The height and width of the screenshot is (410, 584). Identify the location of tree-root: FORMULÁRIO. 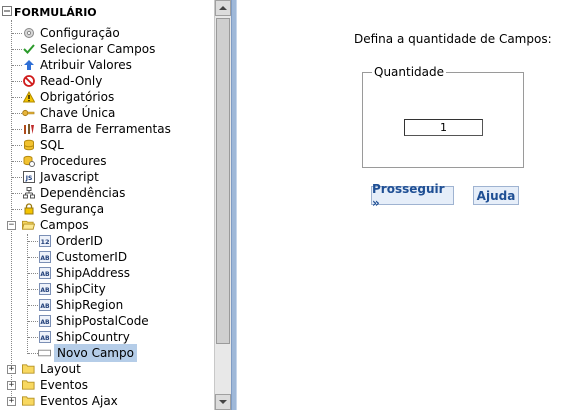
(49, 12).